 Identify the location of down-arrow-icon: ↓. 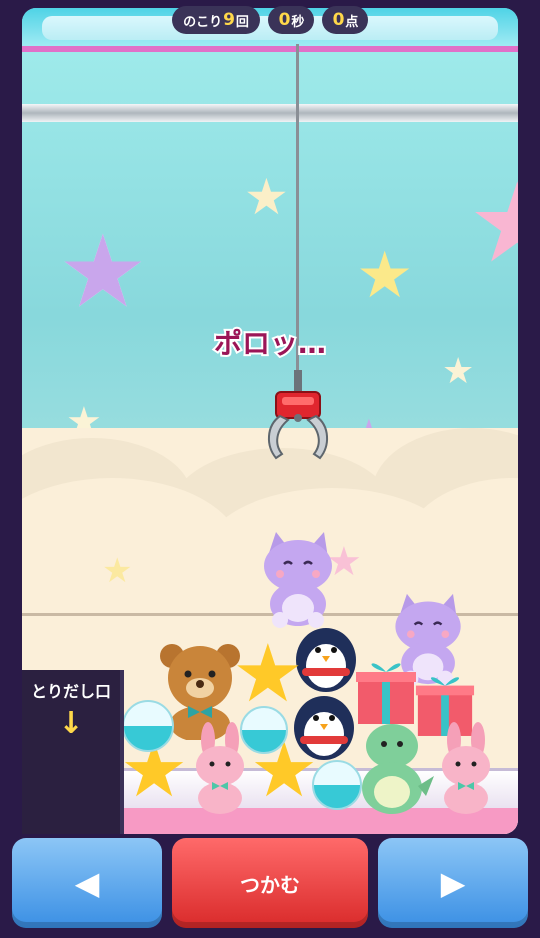
(71, 723).